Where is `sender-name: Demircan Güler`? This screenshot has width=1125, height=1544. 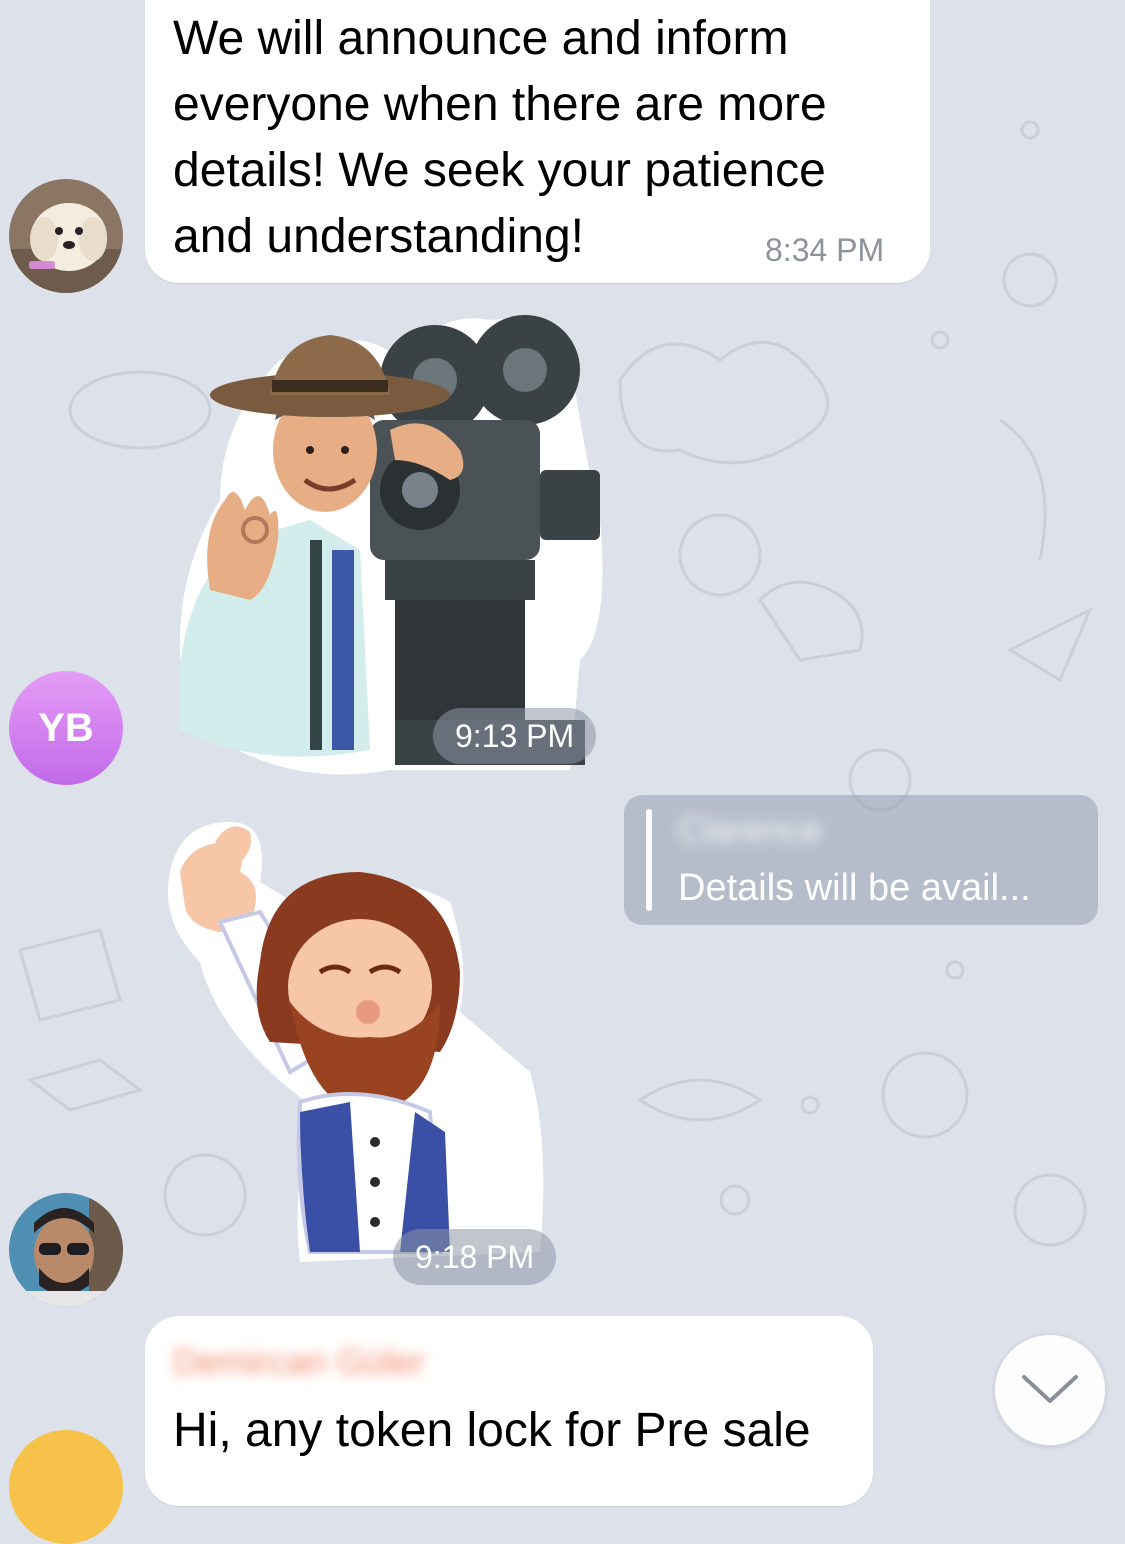 sender-name: Demircan Güler is located at coordinates (492, 1362).